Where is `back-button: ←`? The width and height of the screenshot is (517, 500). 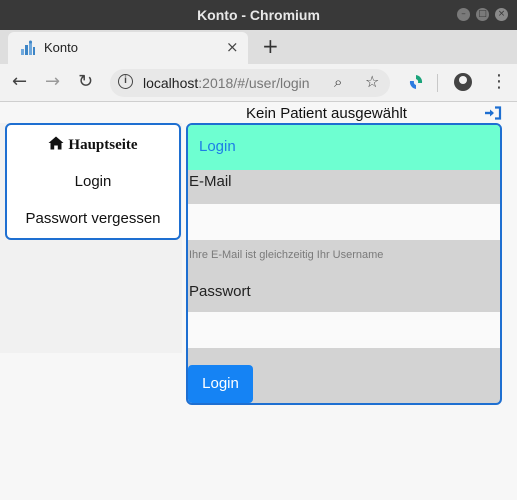 back-button: ← is located at coordinates (19, 81).